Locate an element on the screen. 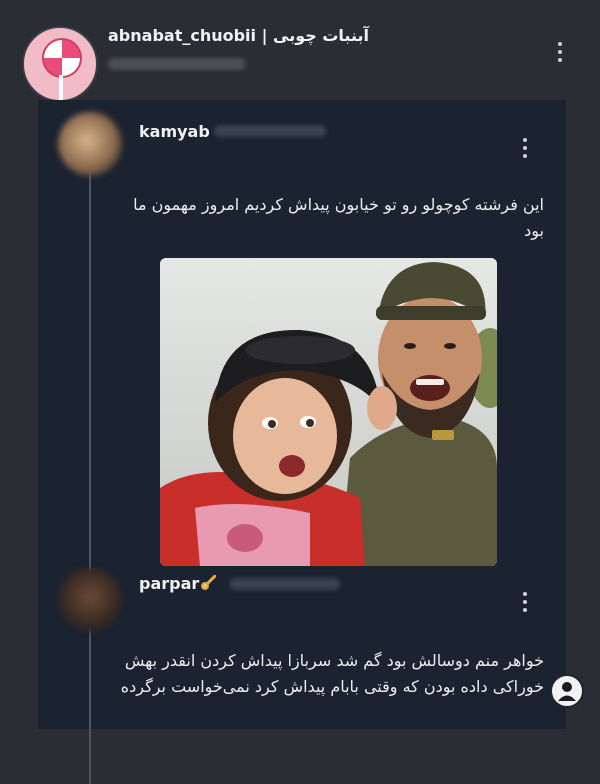  post-username-row: parpar is located at coordinates (178, 583).